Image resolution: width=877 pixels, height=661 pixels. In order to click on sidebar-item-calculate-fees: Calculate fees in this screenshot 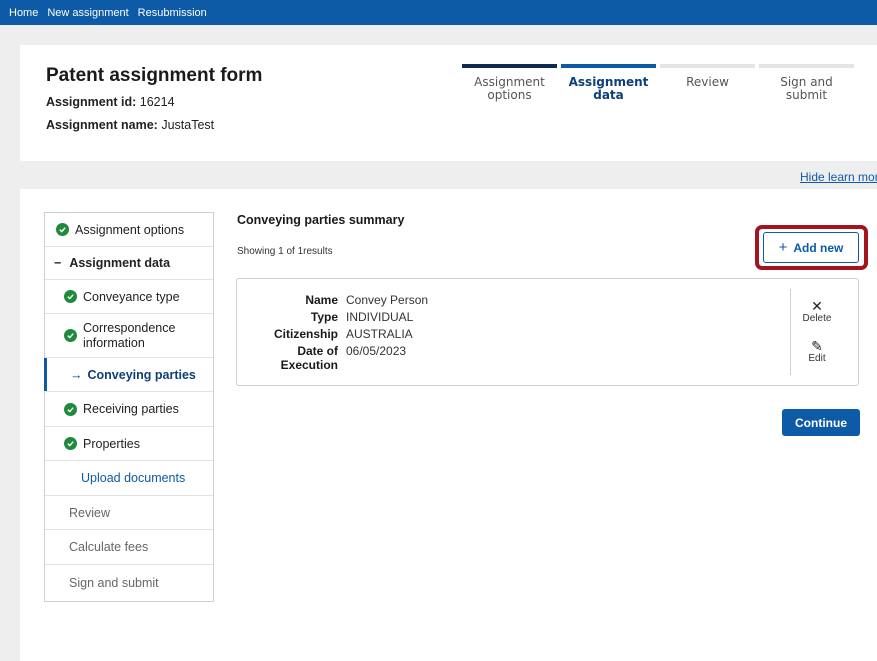, I will do `click(129, 547)`.